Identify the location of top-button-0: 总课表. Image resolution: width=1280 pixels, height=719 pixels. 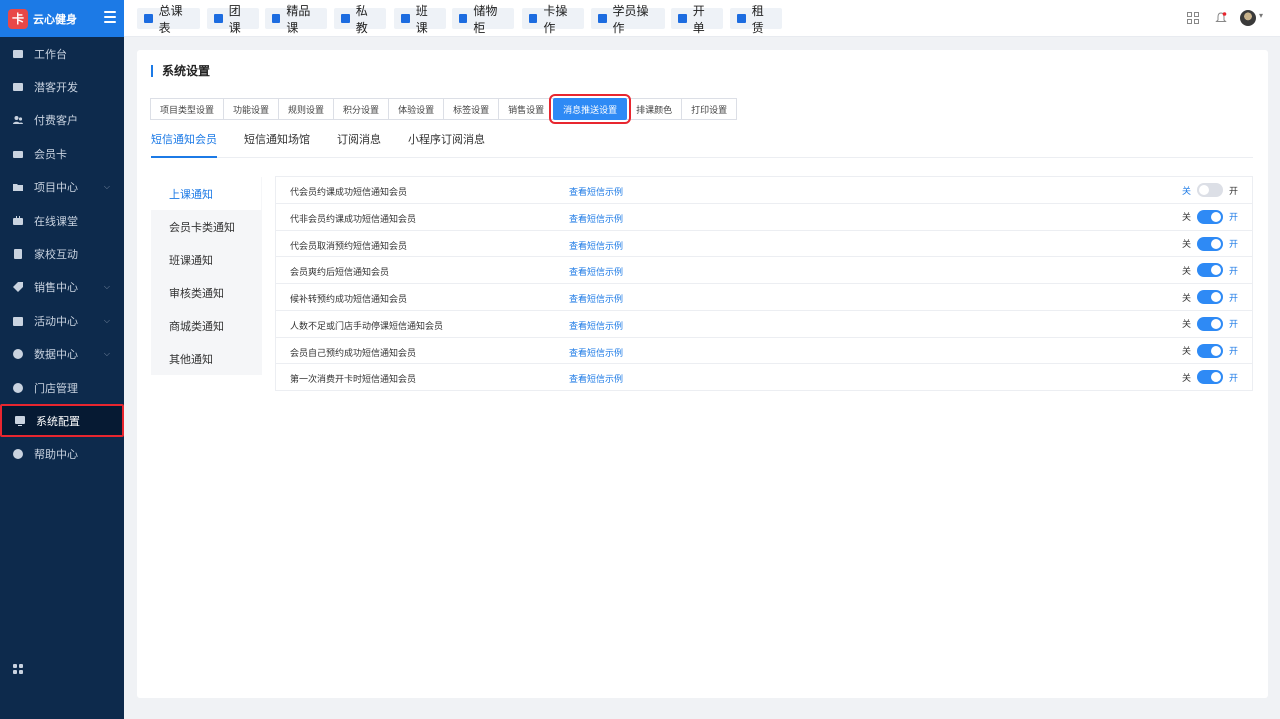
(168, 19).